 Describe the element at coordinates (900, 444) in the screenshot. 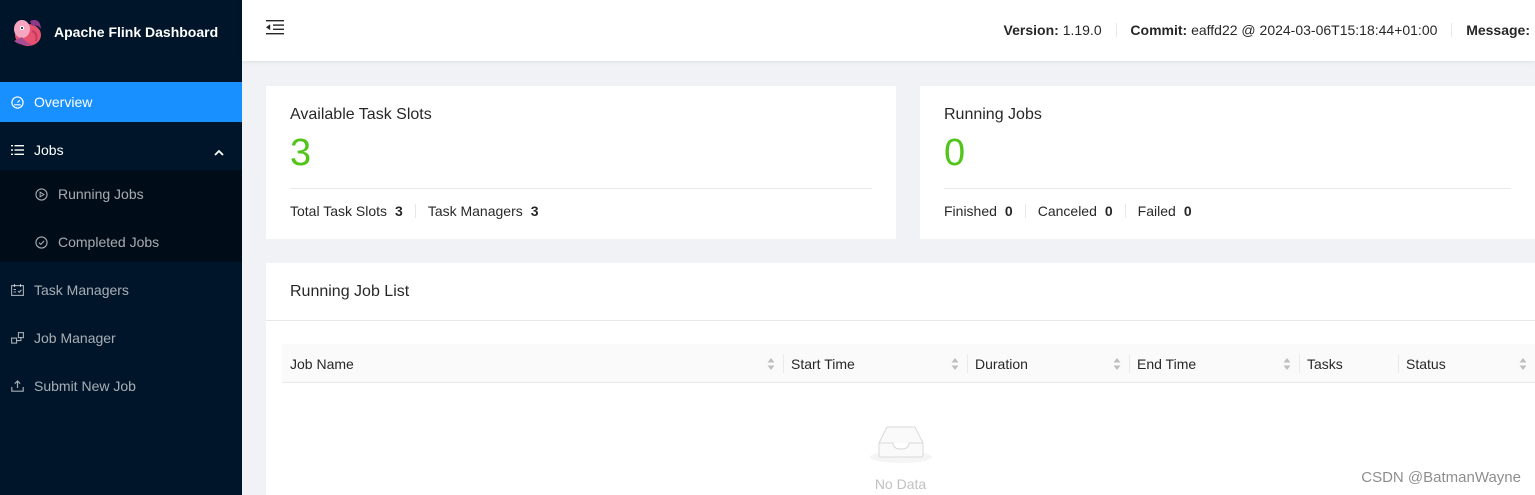

I see `inbox-icon` at that location.